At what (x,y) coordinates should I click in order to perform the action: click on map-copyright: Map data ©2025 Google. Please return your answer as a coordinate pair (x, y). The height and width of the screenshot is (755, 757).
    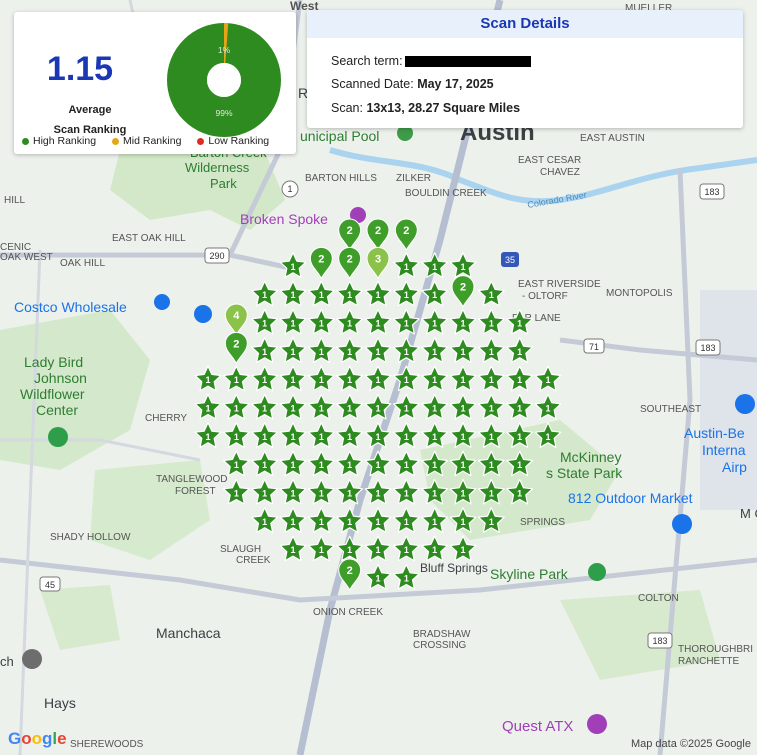
    Looking at the image, I should click on (690, 744).